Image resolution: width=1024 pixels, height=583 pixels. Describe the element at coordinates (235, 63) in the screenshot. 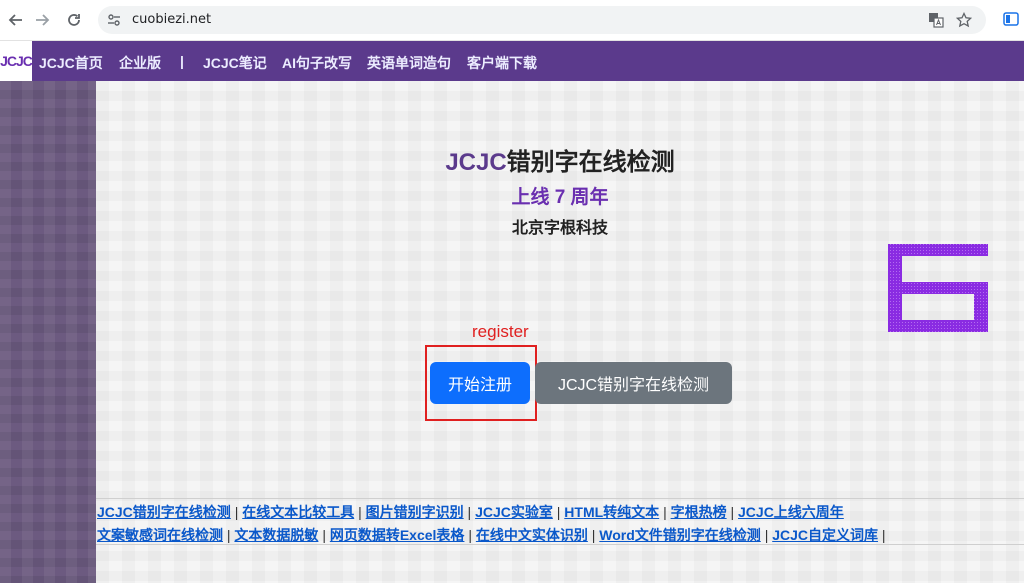

I see `nav-item-notes: JCJC笔记` at that location.